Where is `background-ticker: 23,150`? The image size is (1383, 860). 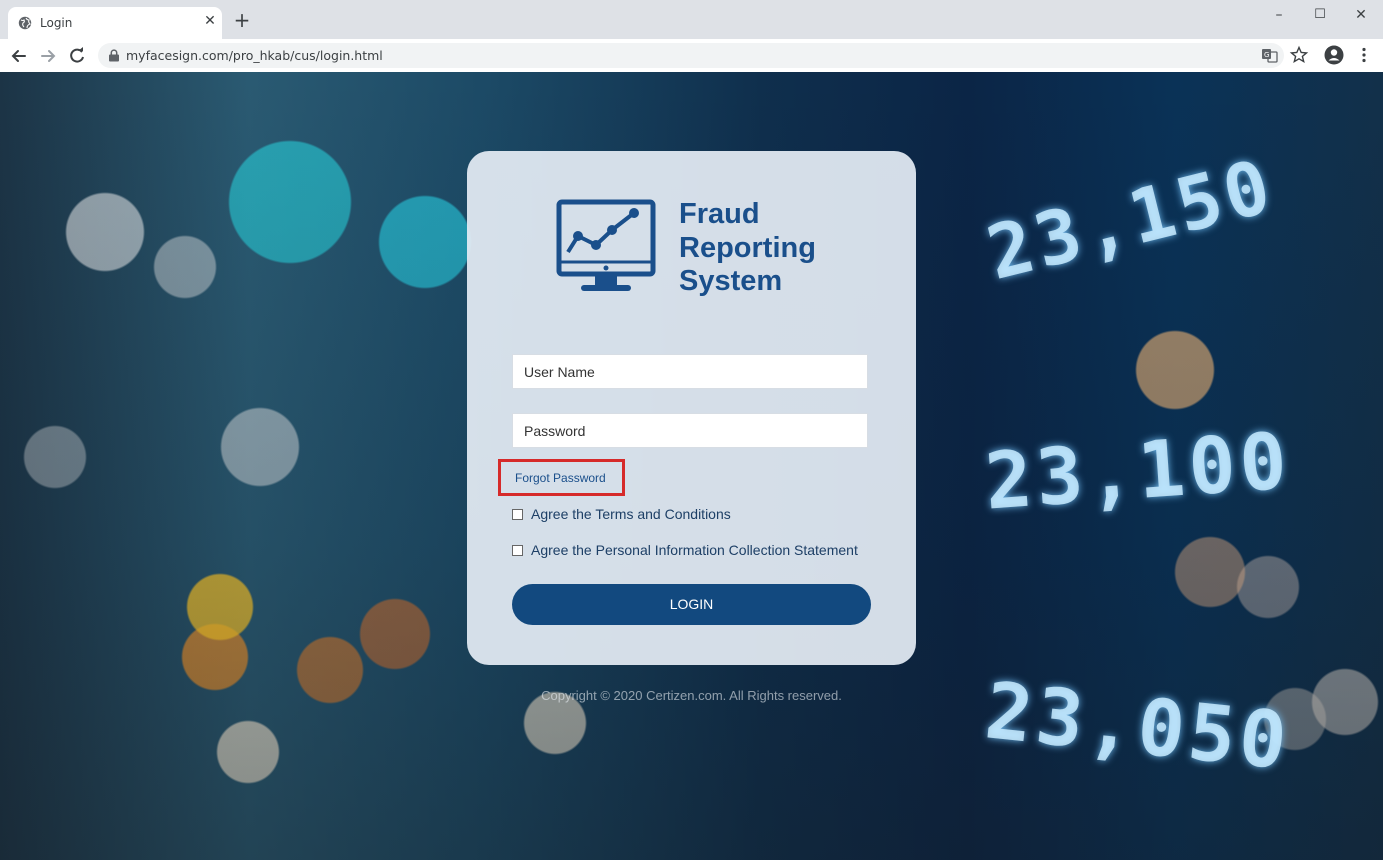
background-ticker: 23,150 is located at coordinates (1130, 220).